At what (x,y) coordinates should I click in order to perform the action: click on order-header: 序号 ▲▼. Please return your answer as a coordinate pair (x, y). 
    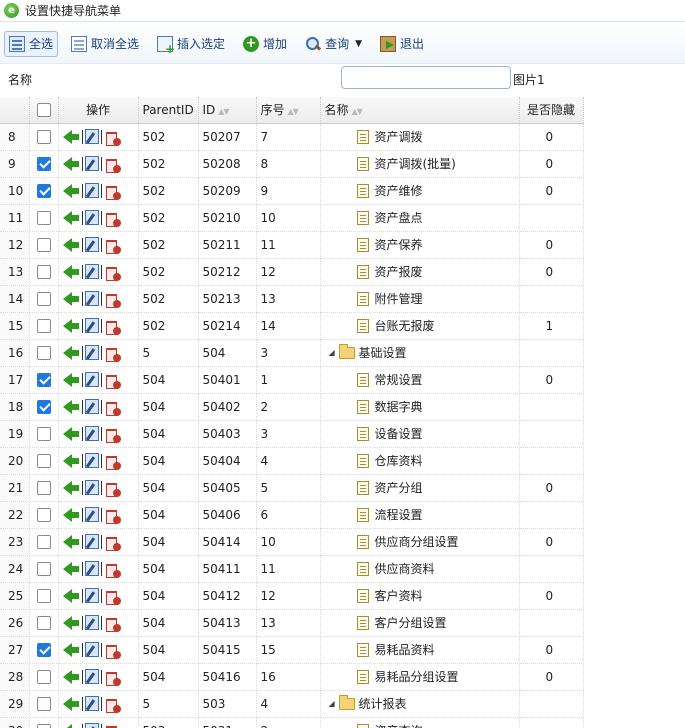
    Looking at the image, I should click on (288, 110).